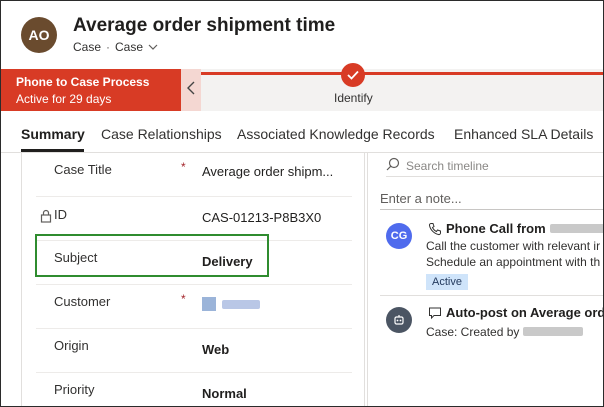 This screenshot has height=407, width=604. Describe the element at coordinates (447, 165) in the screenshot. I see `timeline-search-placeholder: Search timeline` at that location.